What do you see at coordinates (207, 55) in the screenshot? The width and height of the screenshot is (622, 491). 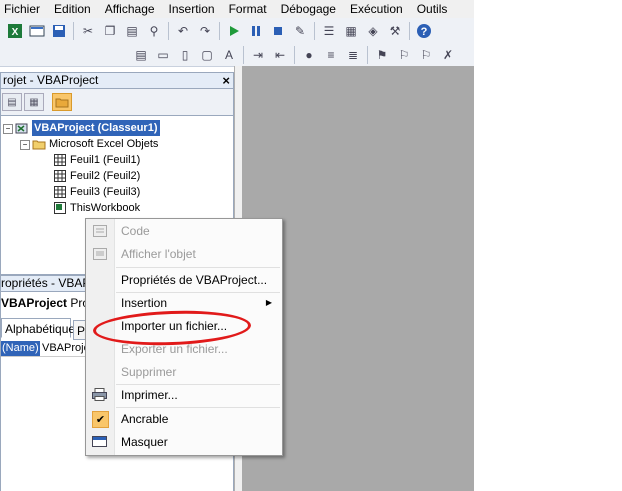 I see `parameter-info-icon: ▢` at bounding box center [207, 55].